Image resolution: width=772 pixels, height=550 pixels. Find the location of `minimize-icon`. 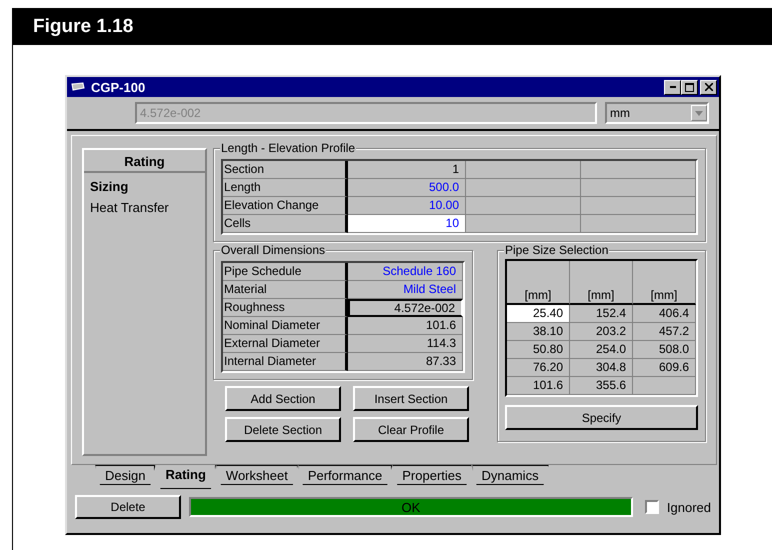

minimize-icon is located at coordinates (673, 87).